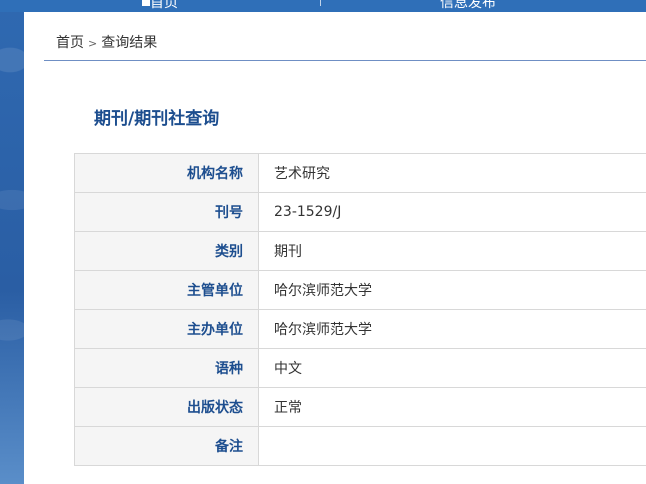 This screenshot has width=646, height=484. I want to click on row-value: 正常, so click(452, 407).